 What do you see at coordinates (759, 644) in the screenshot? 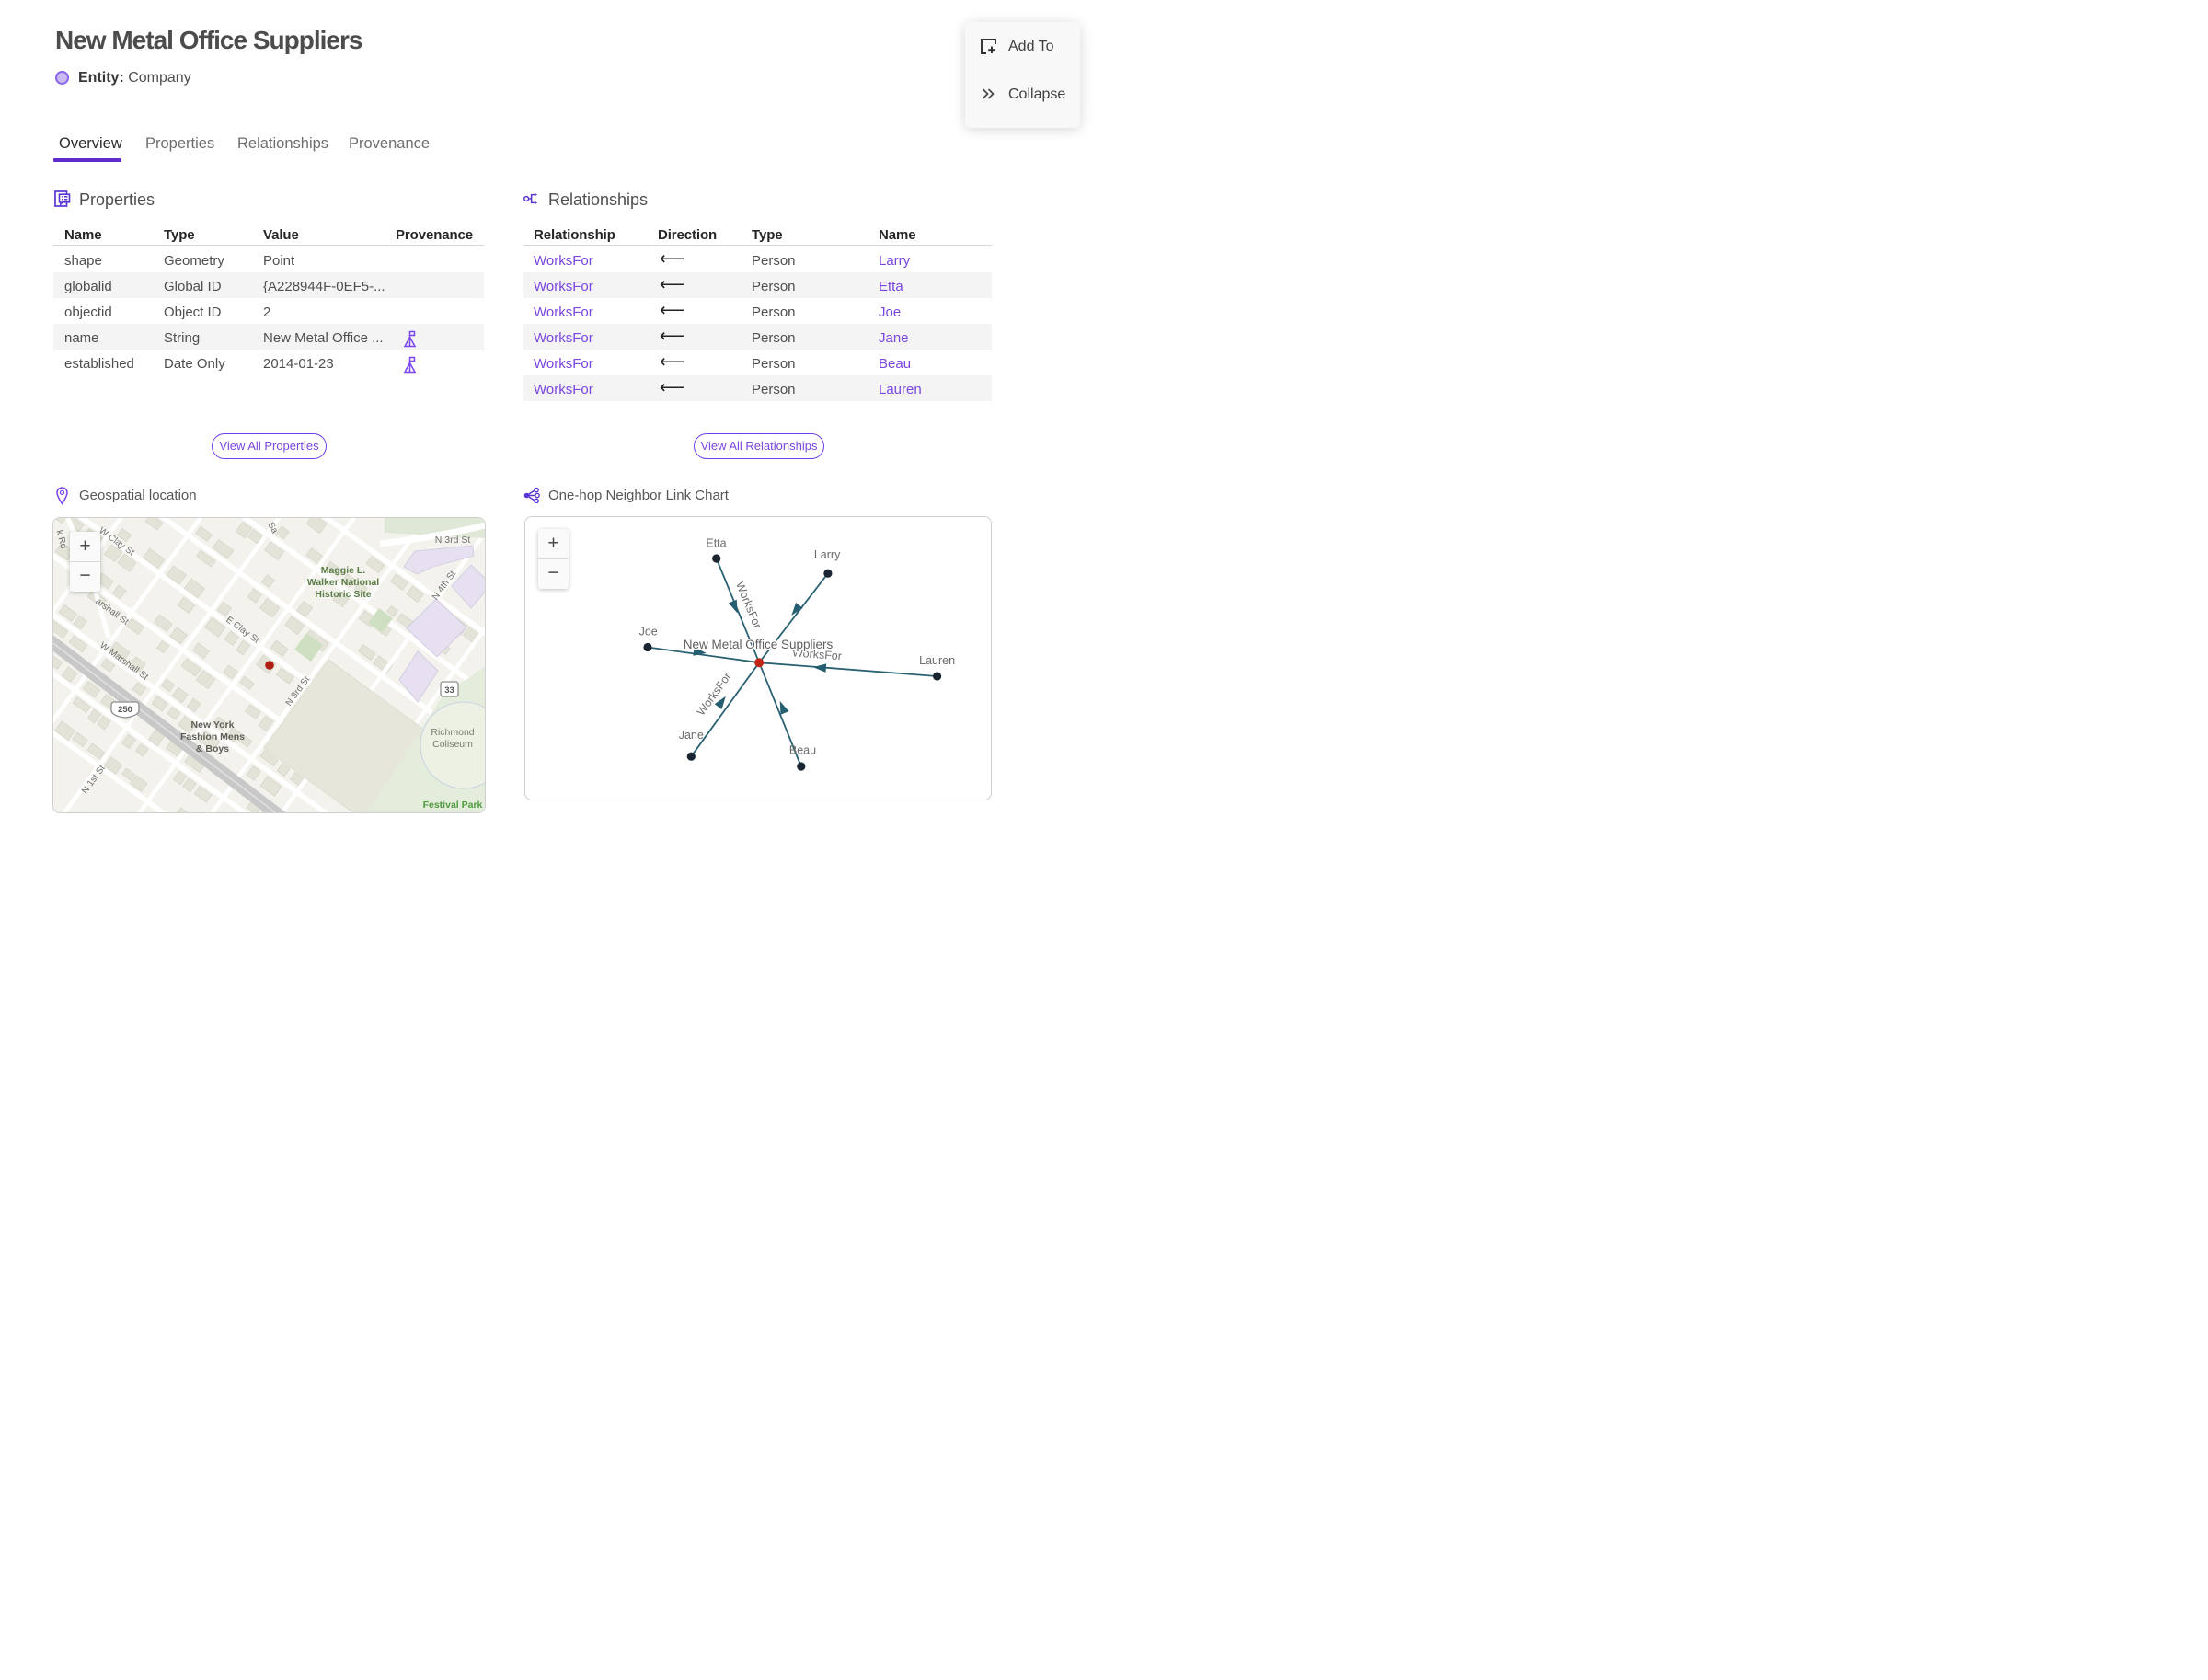
I see `svg-text: New Metal Office Suppliers` at bounding box center [759, 644].